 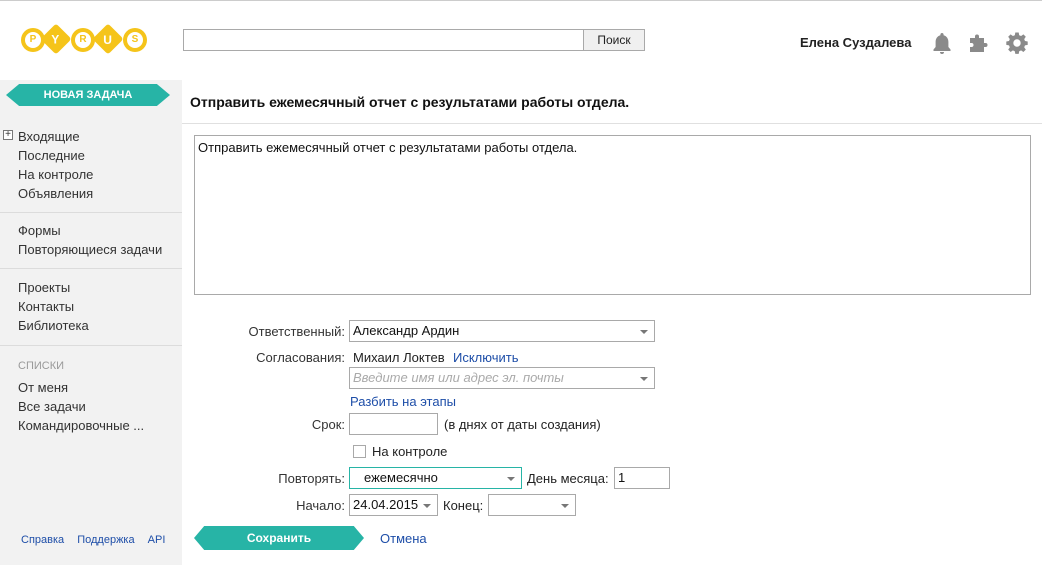 I want to click on user-name: Елена Суздалева, so click(x=855, y=42).